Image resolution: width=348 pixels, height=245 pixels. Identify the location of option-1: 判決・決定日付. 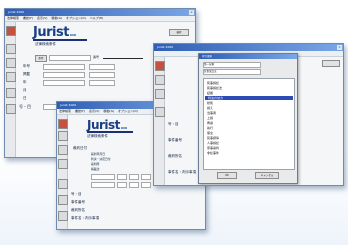
(101, 159).